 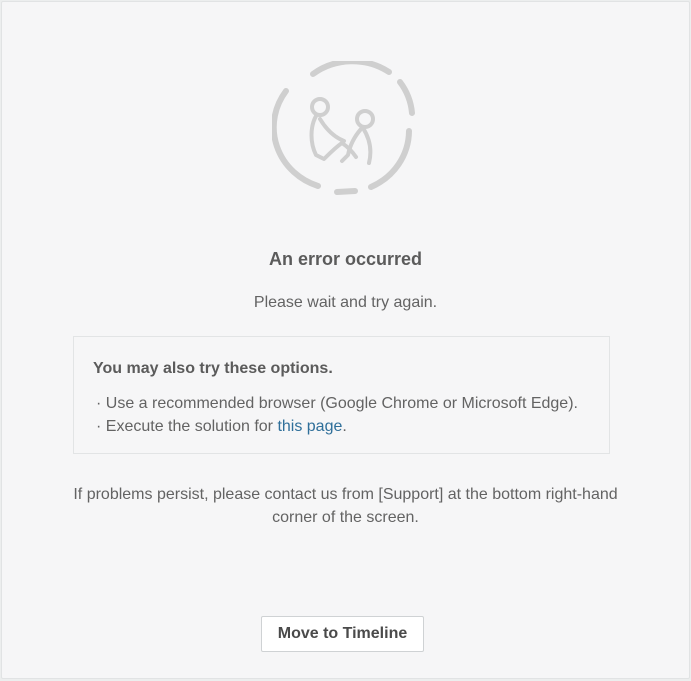 What do you see at coordinates (213, 368) in the screenshot?
I see `options-heading: You may also try these options.` at bounding box center [213, 368].